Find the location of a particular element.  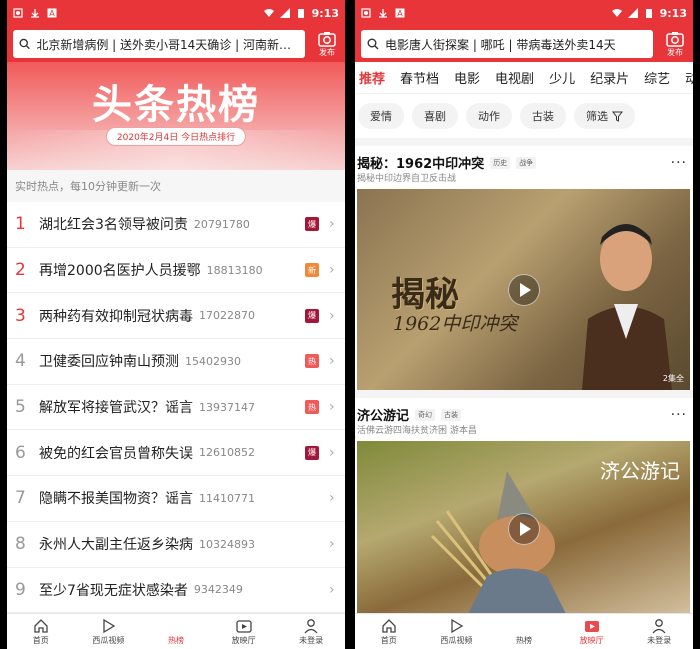

card-subtitle: 活佛云游四海扶贫济困 游本昌 is located at coordinates (417, 431).